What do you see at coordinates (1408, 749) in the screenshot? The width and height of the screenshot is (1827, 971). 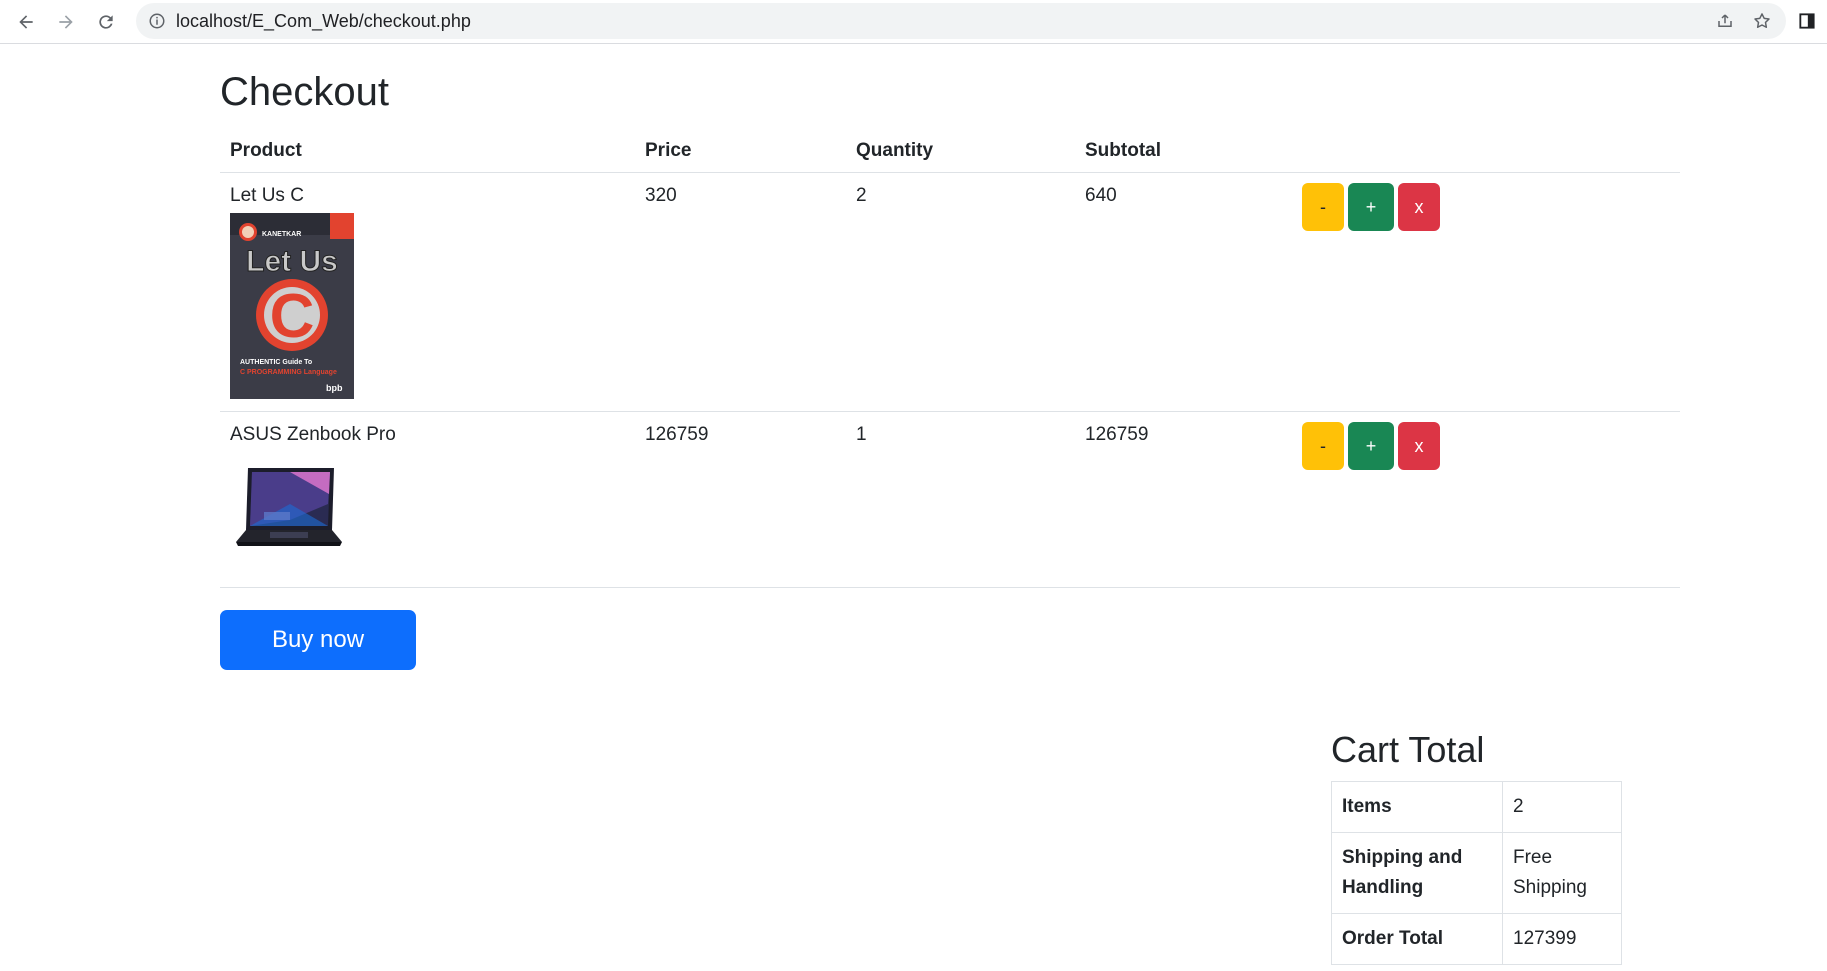 I see `cart-total-title: Cart Total` at bounding box center [1408, 749].